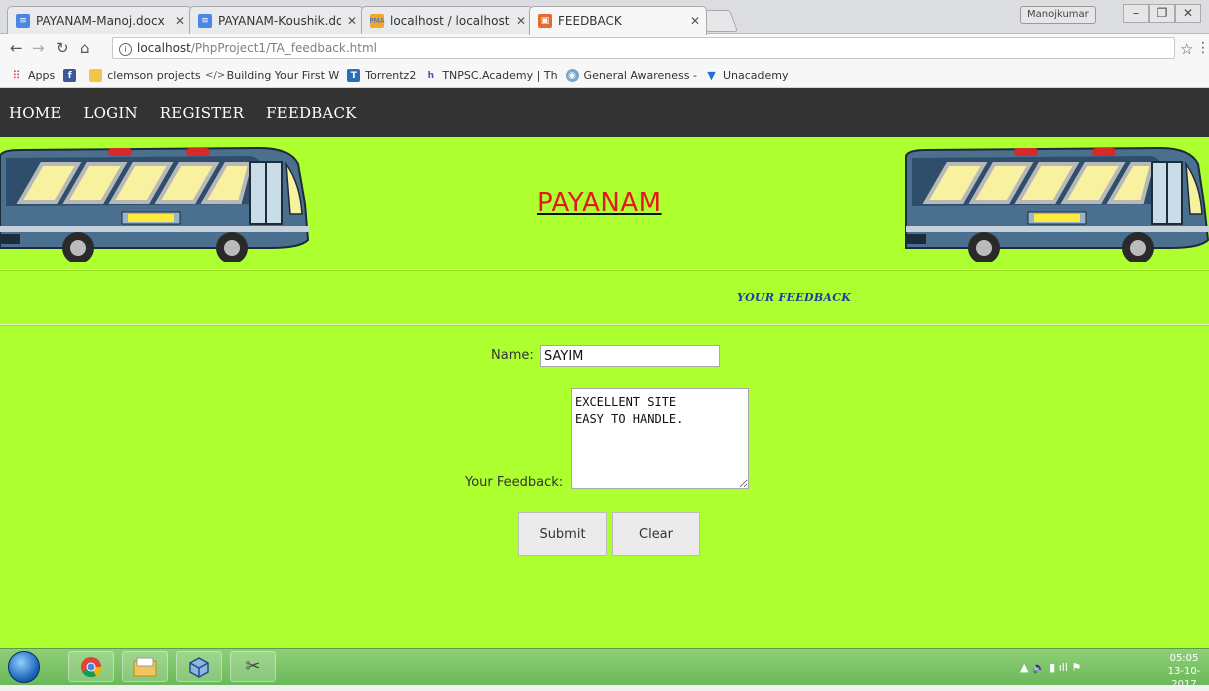 The width and height of the screenshot is (1209, 691). What do you see at coordinates (16, 48) in the screenshot?
I see `back-arrow-icon: ←` at bounding box center [16, 48].